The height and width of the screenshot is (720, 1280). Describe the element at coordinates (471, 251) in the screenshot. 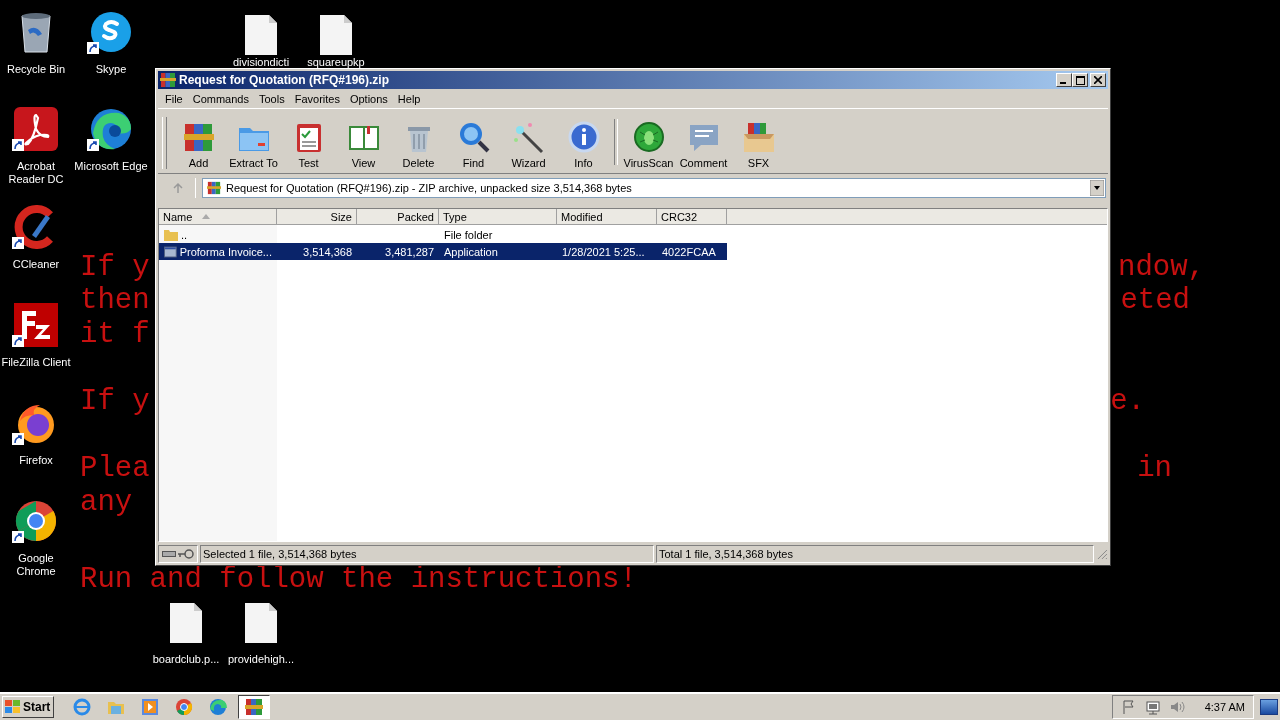

I see `table-cell: Application` at that location.